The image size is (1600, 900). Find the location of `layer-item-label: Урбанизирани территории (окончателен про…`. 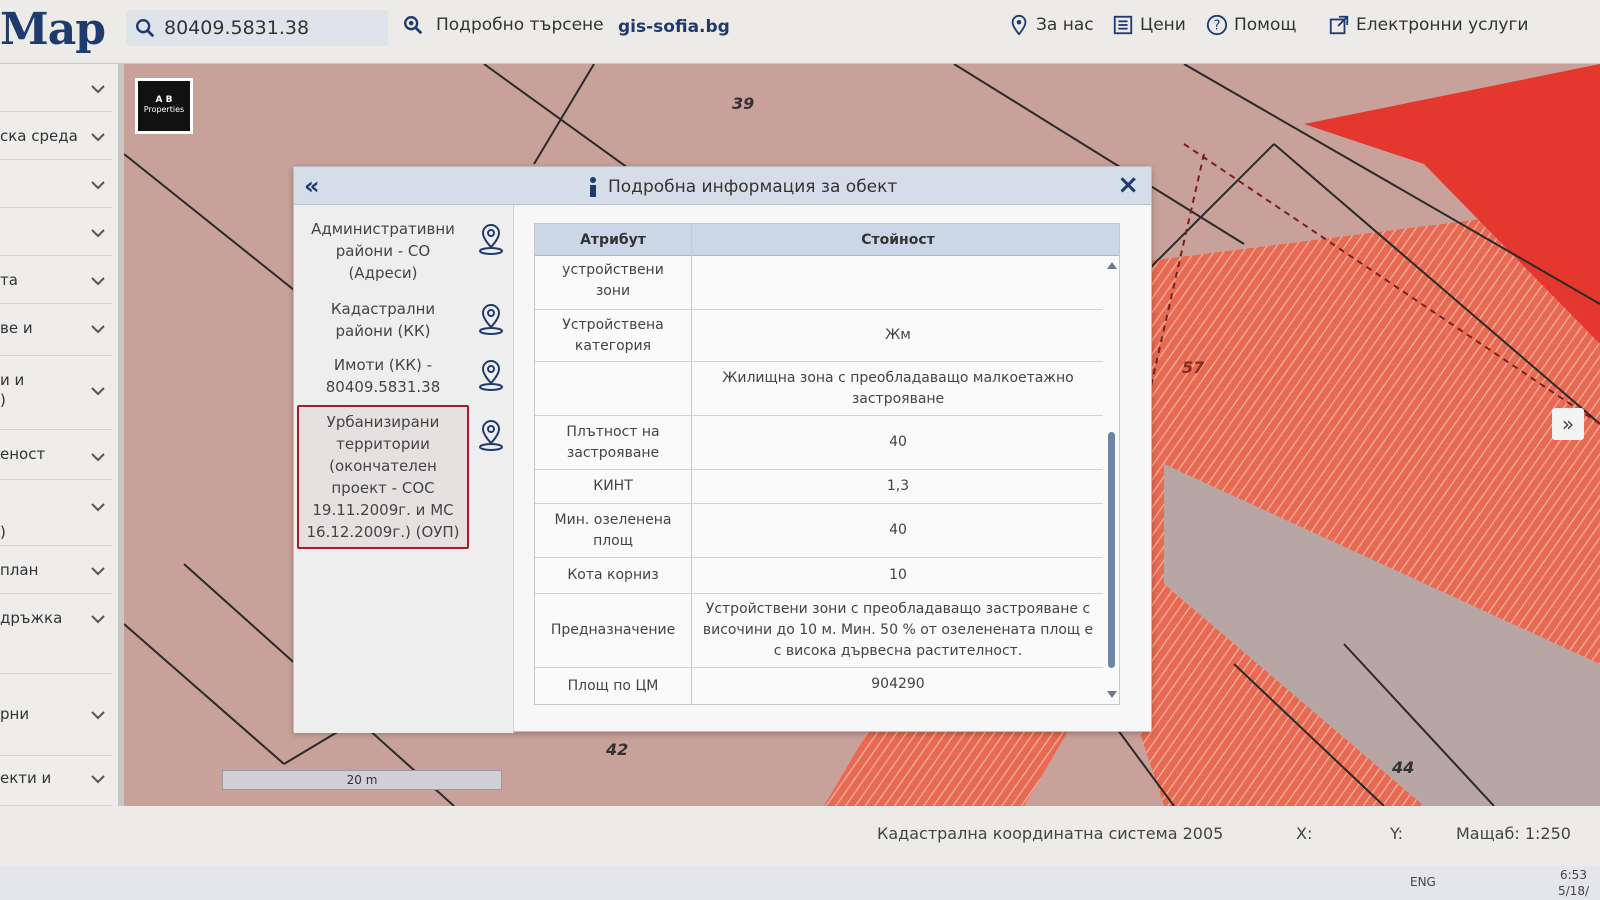

layer-item-label: Урбанизирани территории (окончателен про… is located at coordinates (383, 477).